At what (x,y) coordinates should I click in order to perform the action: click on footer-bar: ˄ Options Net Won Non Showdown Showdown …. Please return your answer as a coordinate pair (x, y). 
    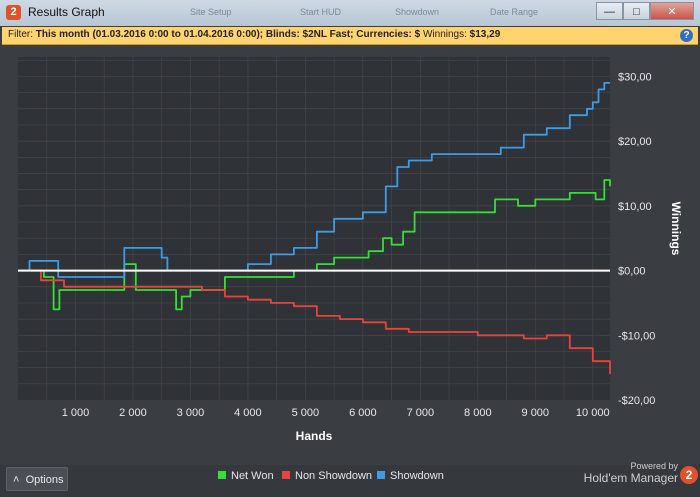
    Looking at the image, I should click on (350, 479).